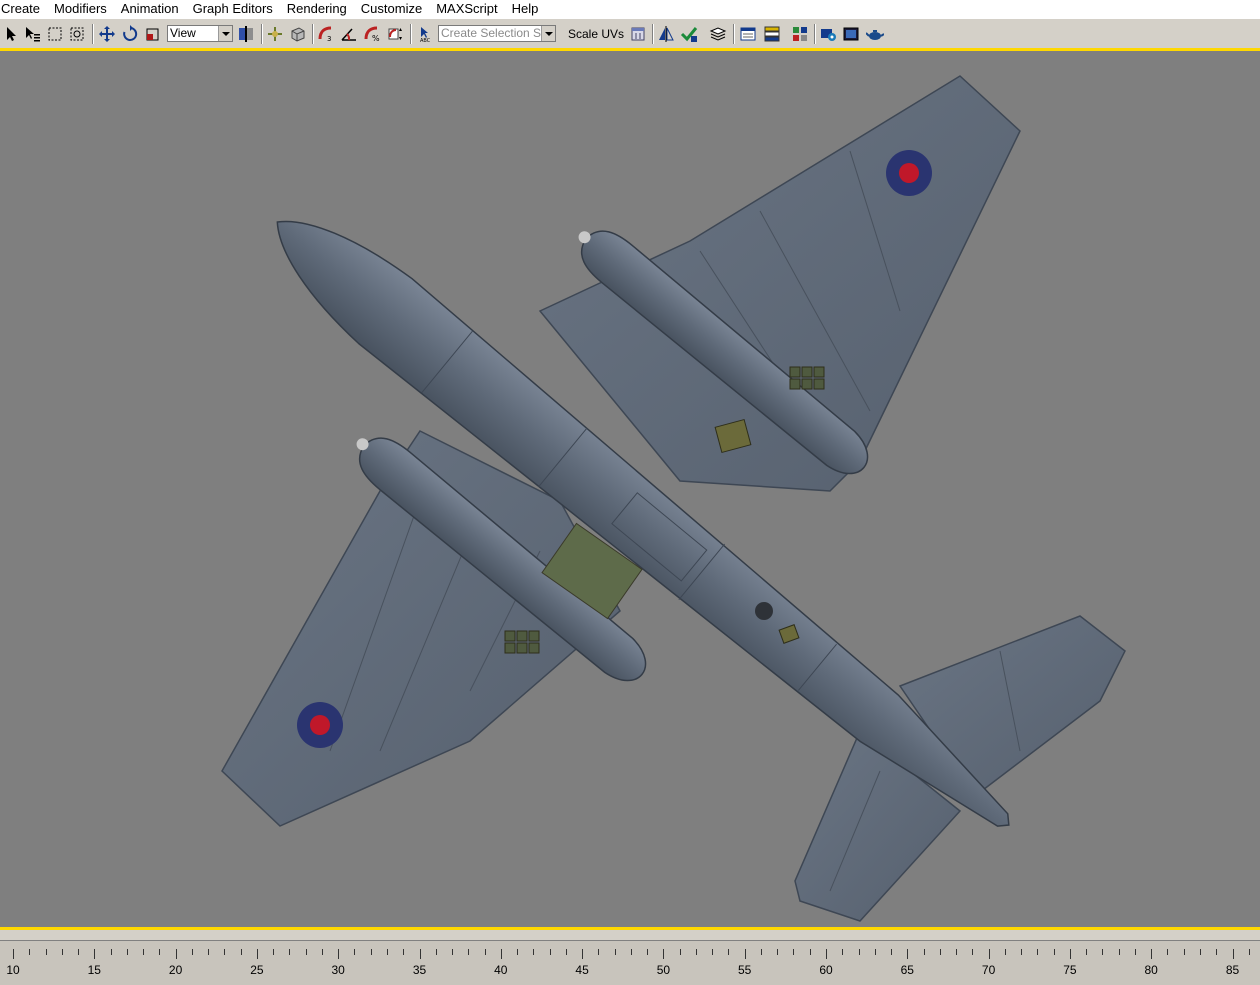 Image resolution: width=1260 pixels, height=985 pixels. I want to click on timeline-tick-label: 10, so click(13, 970).